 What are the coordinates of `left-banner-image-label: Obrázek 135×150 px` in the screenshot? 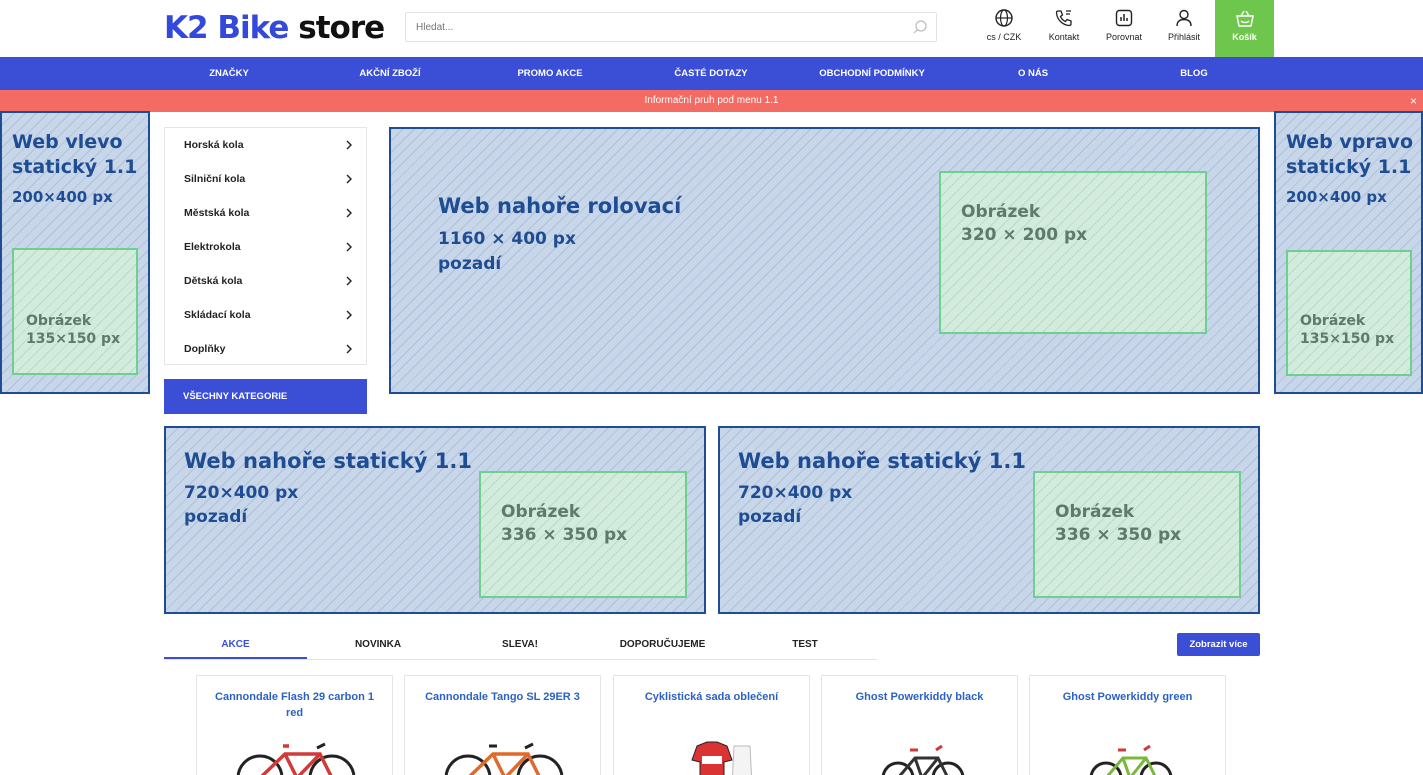 It's located at (73, 330).